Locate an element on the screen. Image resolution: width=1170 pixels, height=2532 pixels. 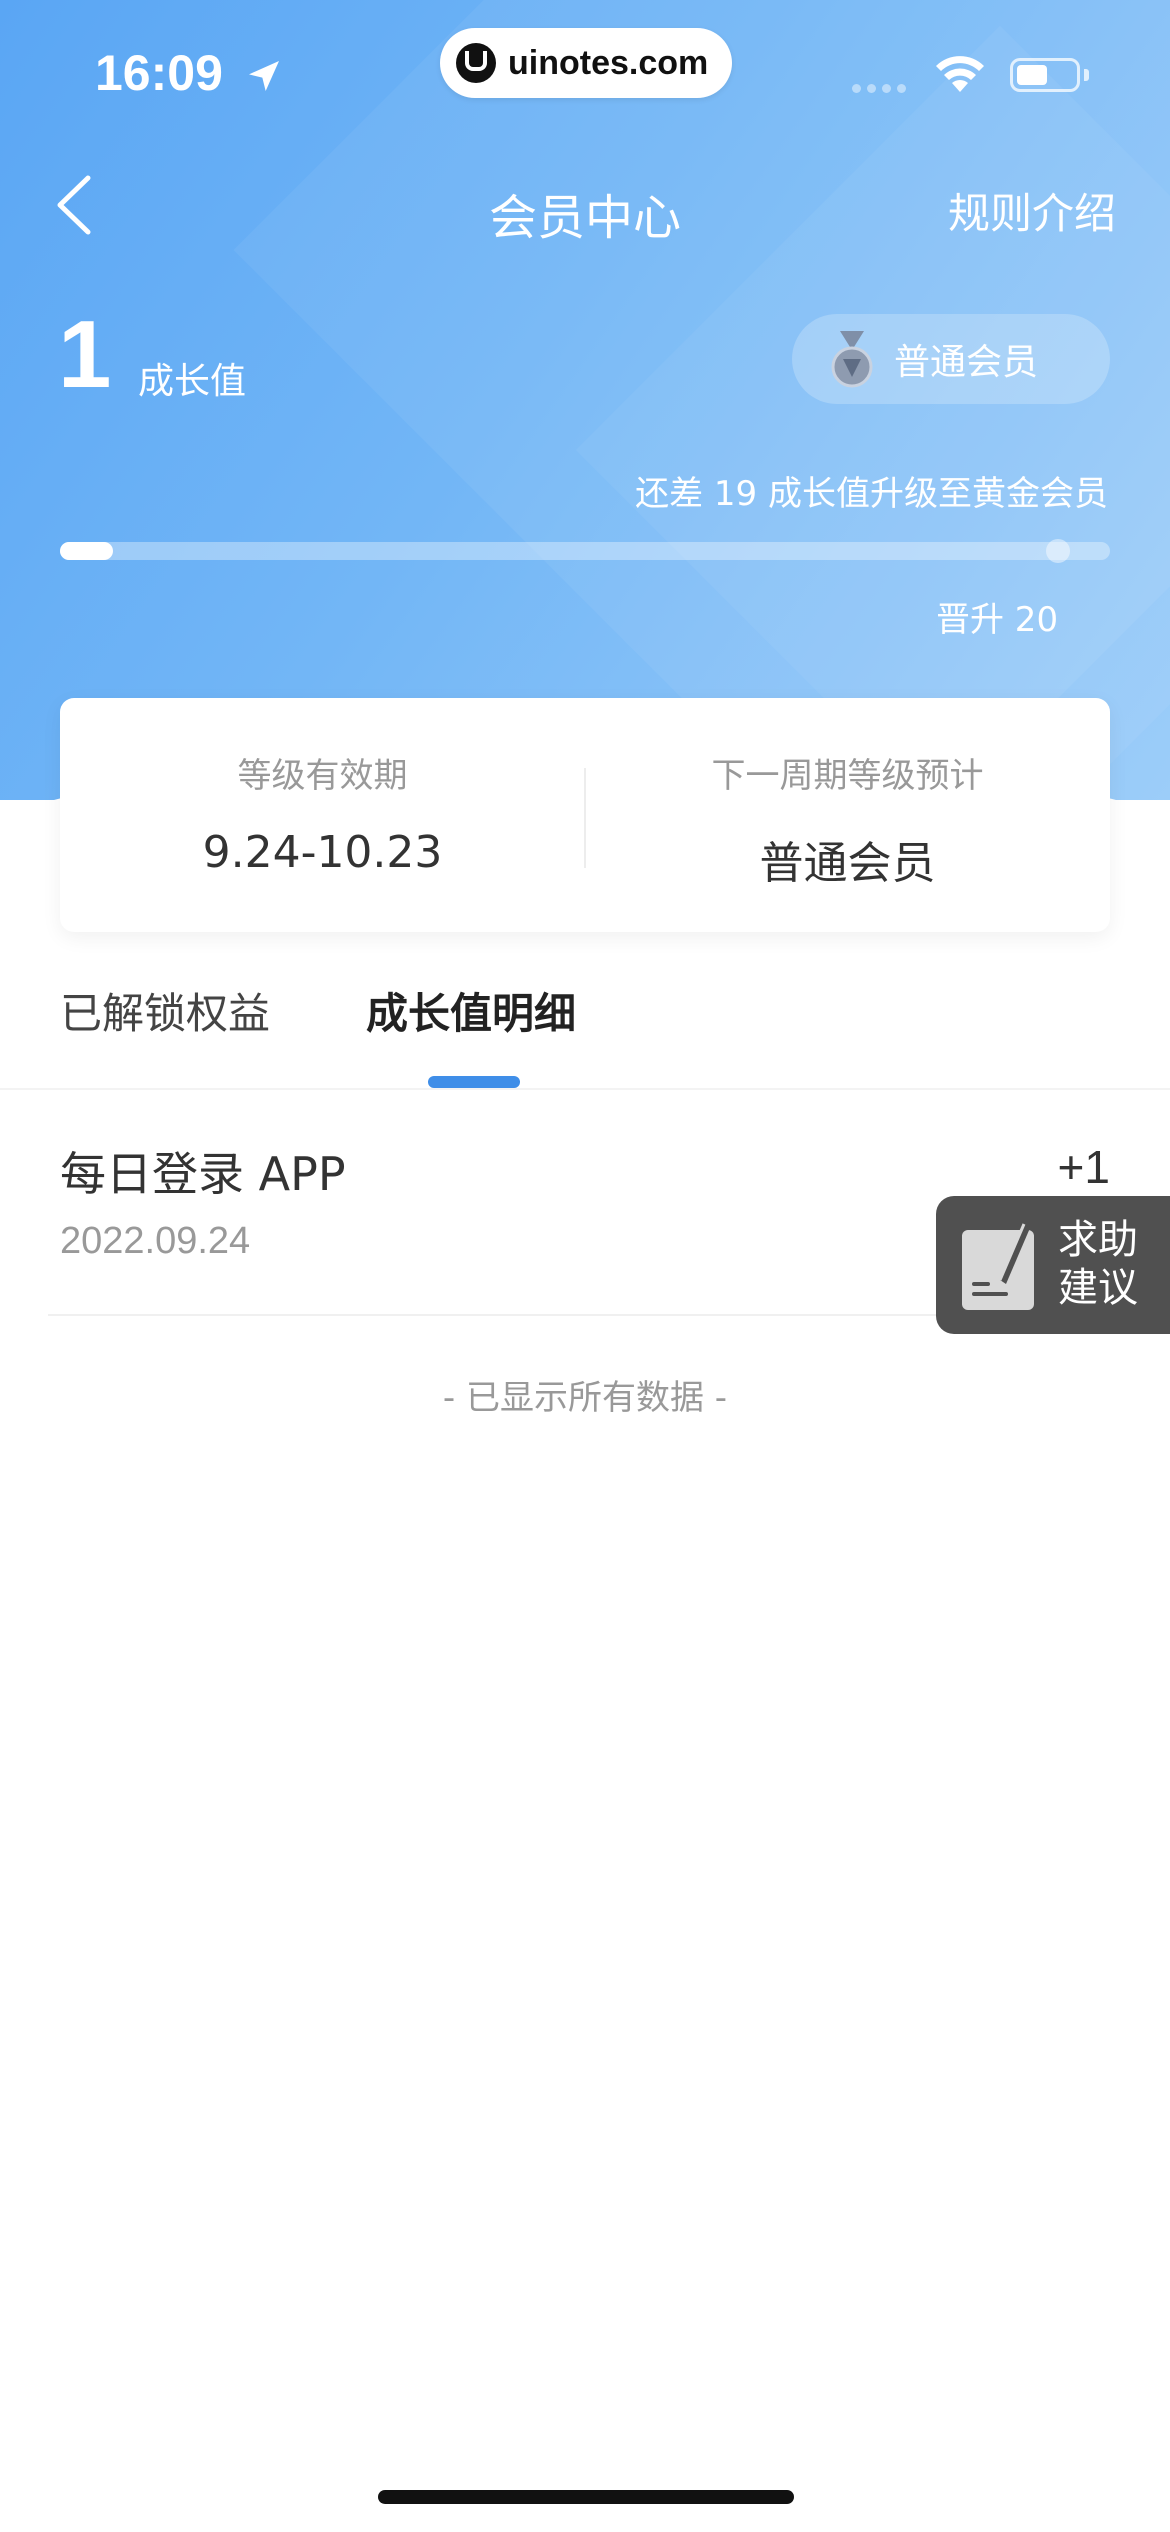
upgrade-hint: 还差 19 成长值升级至黄金会员 is located at coordinates (871, 494).